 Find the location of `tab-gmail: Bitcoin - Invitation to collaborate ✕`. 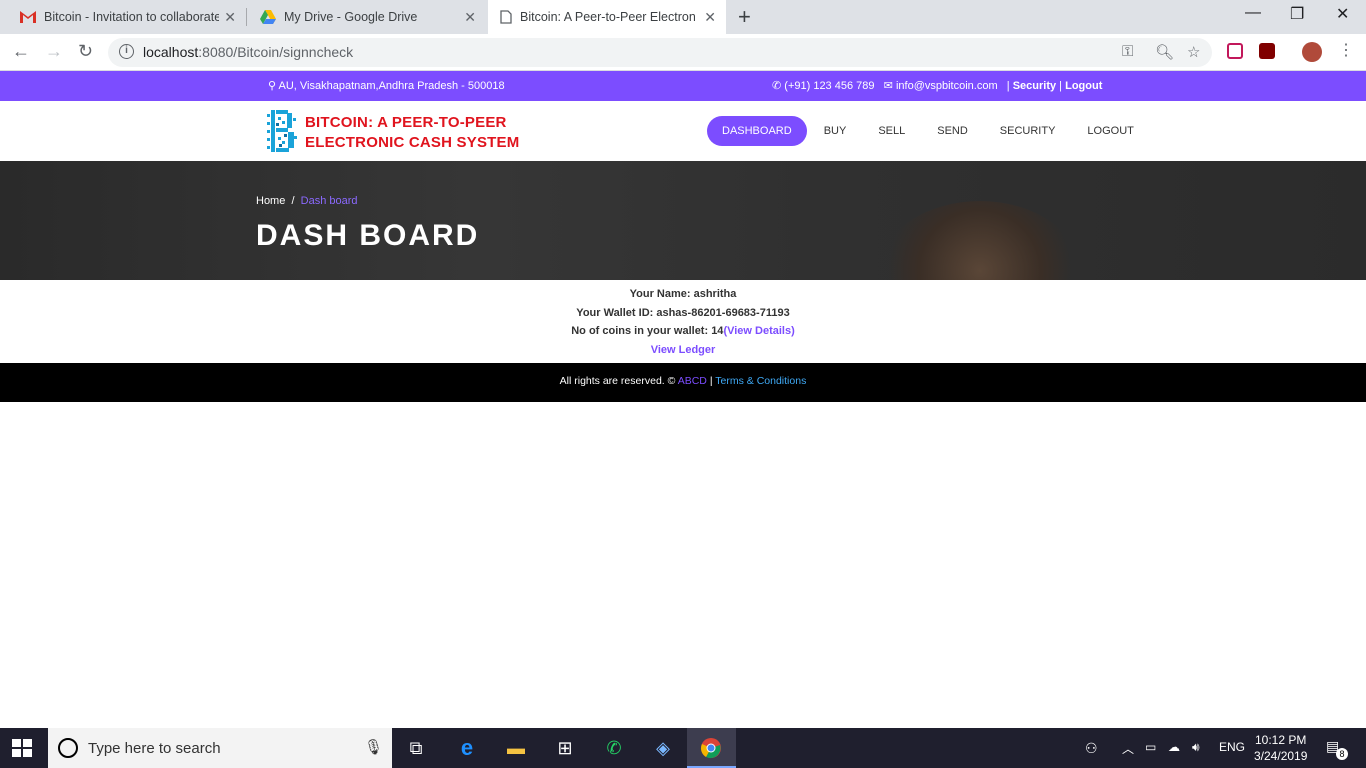

tab-gmail: Bitcoin - Invitation to collaborate ✕ is located at coordinates (127, 17).